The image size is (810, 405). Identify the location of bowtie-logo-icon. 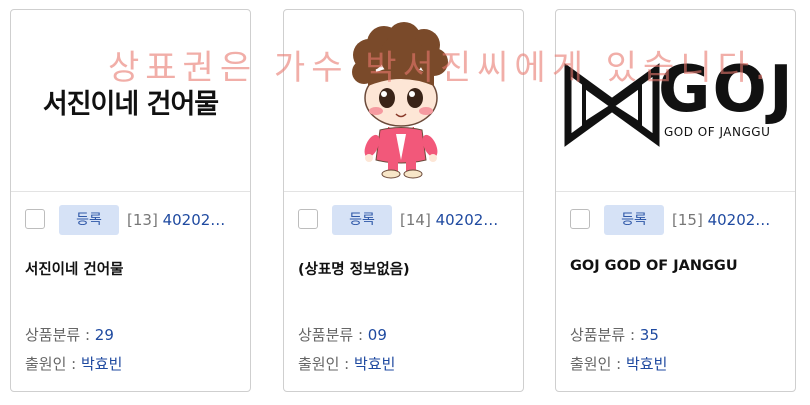
(612, 105).